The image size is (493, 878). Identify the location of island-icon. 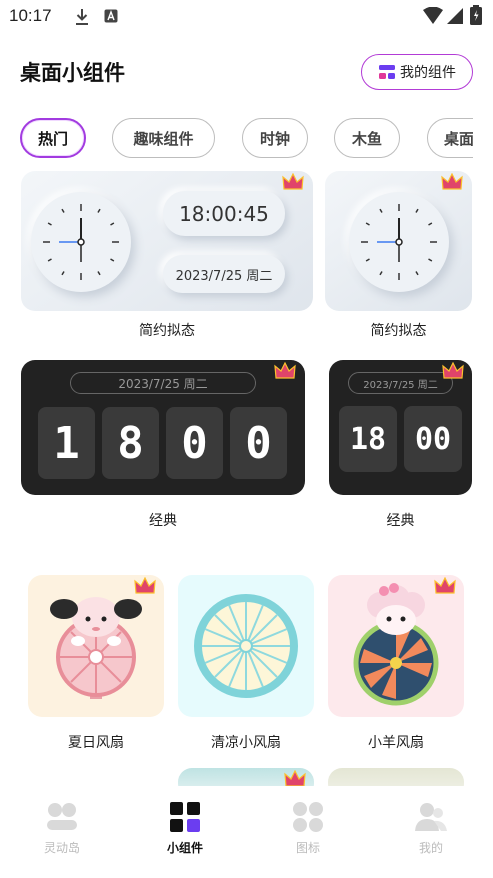
(62, 817).